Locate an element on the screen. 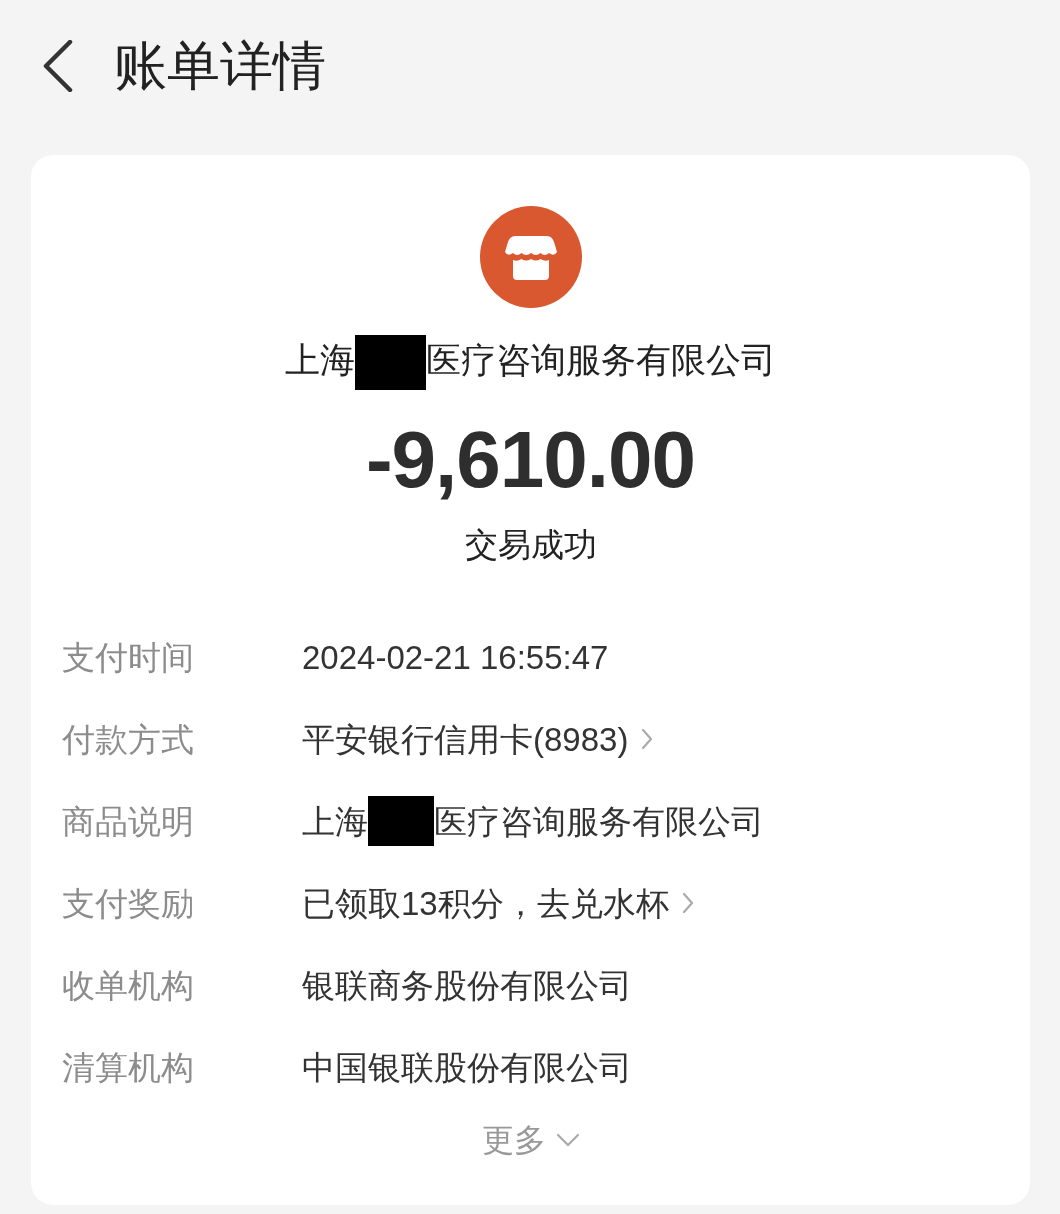  field-value: 平安银行信用卡(8983) is located at coordinates (465, 739).